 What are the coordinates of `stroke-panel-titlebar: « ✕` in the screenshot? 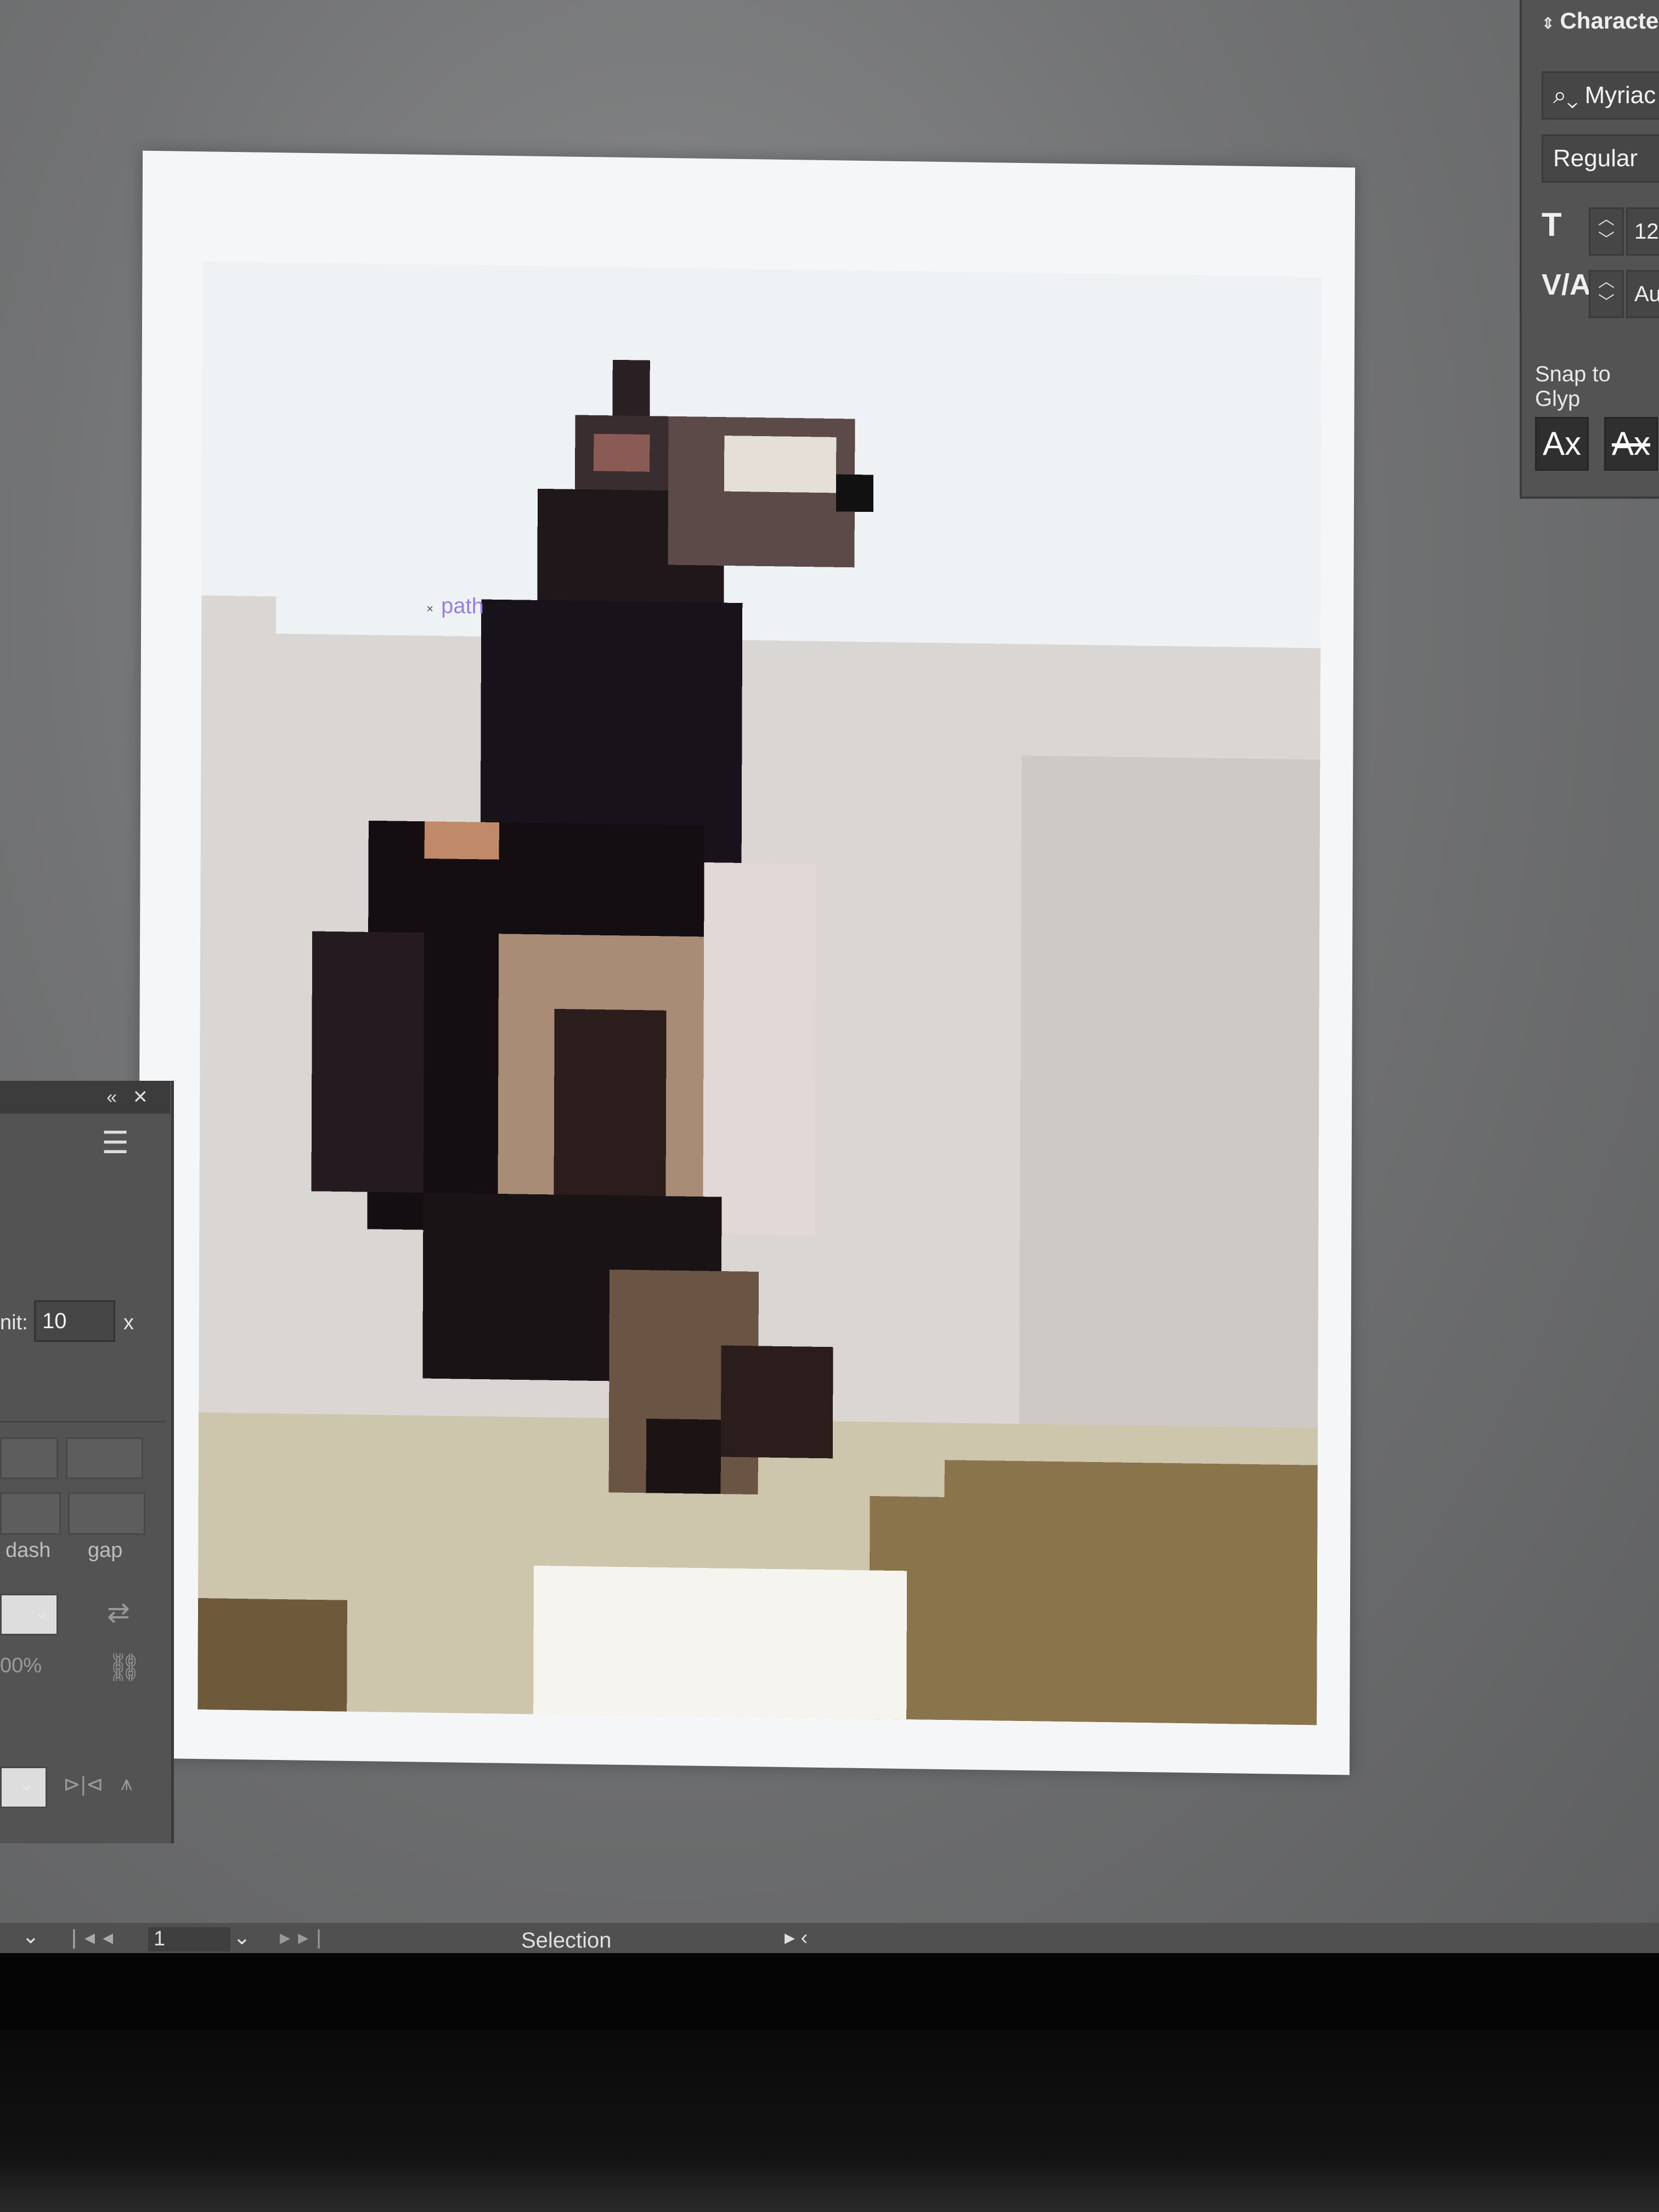 It's located at (85, 1097).